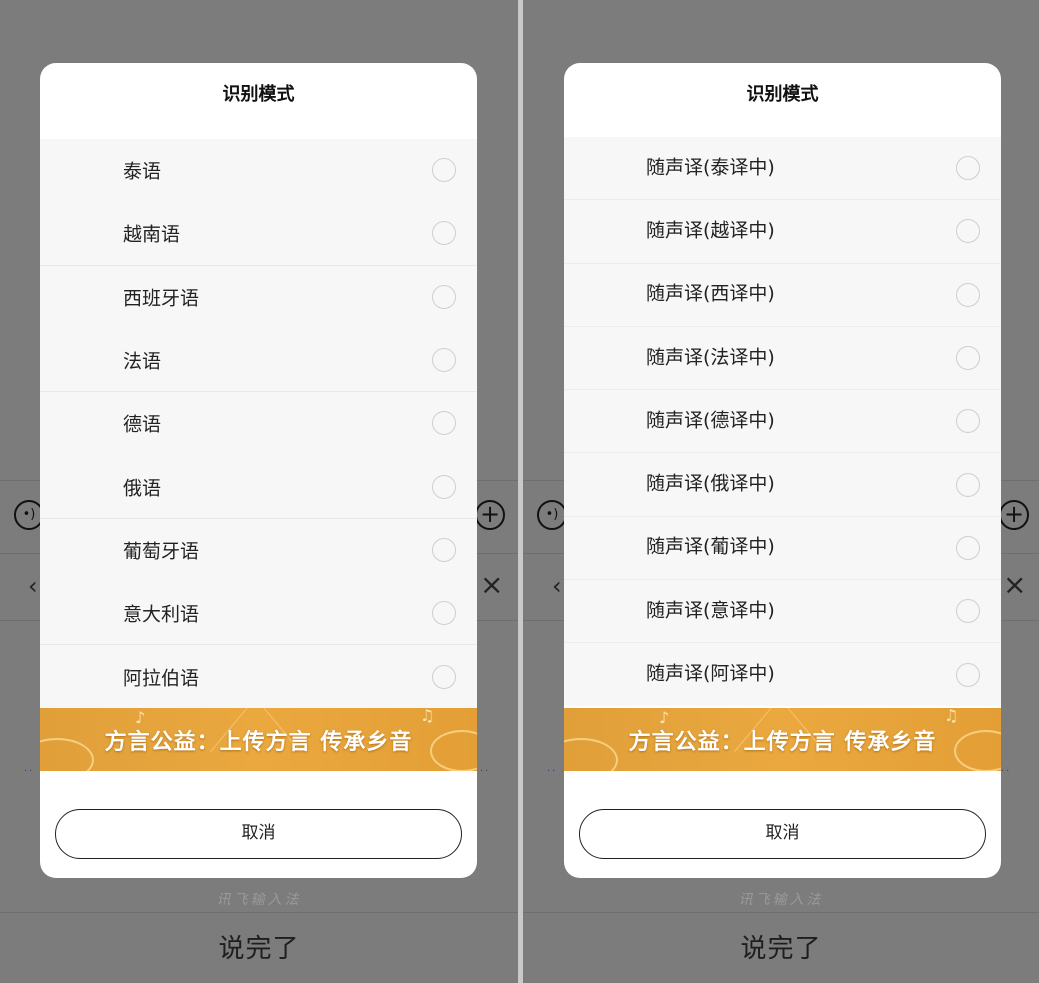 The image size is (1039, 983). Describe the element at coordinates (782, 295) in the screenshot. I see `option-item: 随声译(西译中)` at that location.